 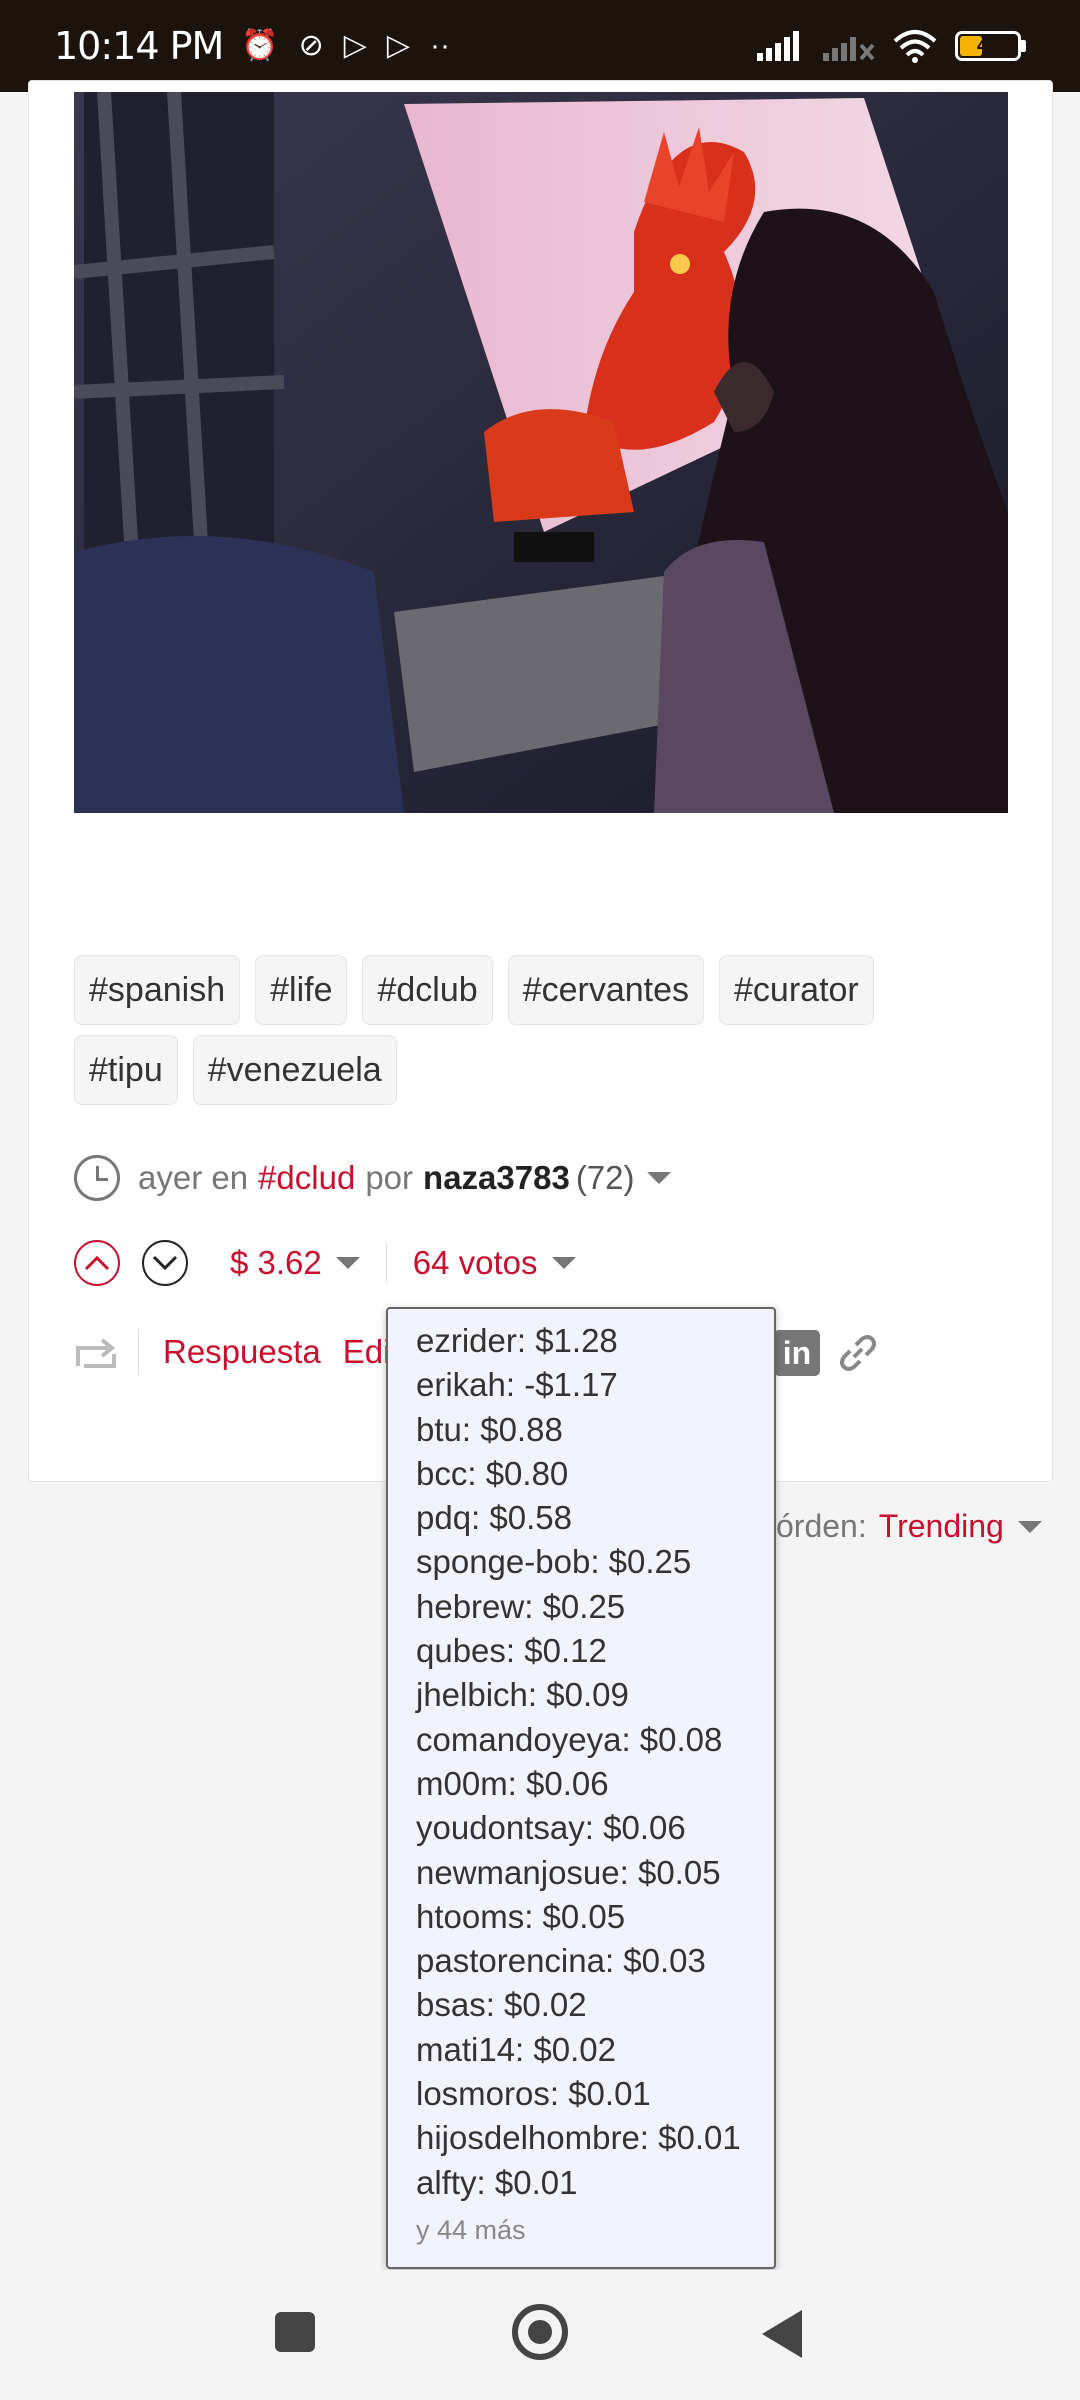 What do you see at coordinates (496, 1178) in the screenshot?
I see `author-link: naza3783` at bounding box center [496, 1178].